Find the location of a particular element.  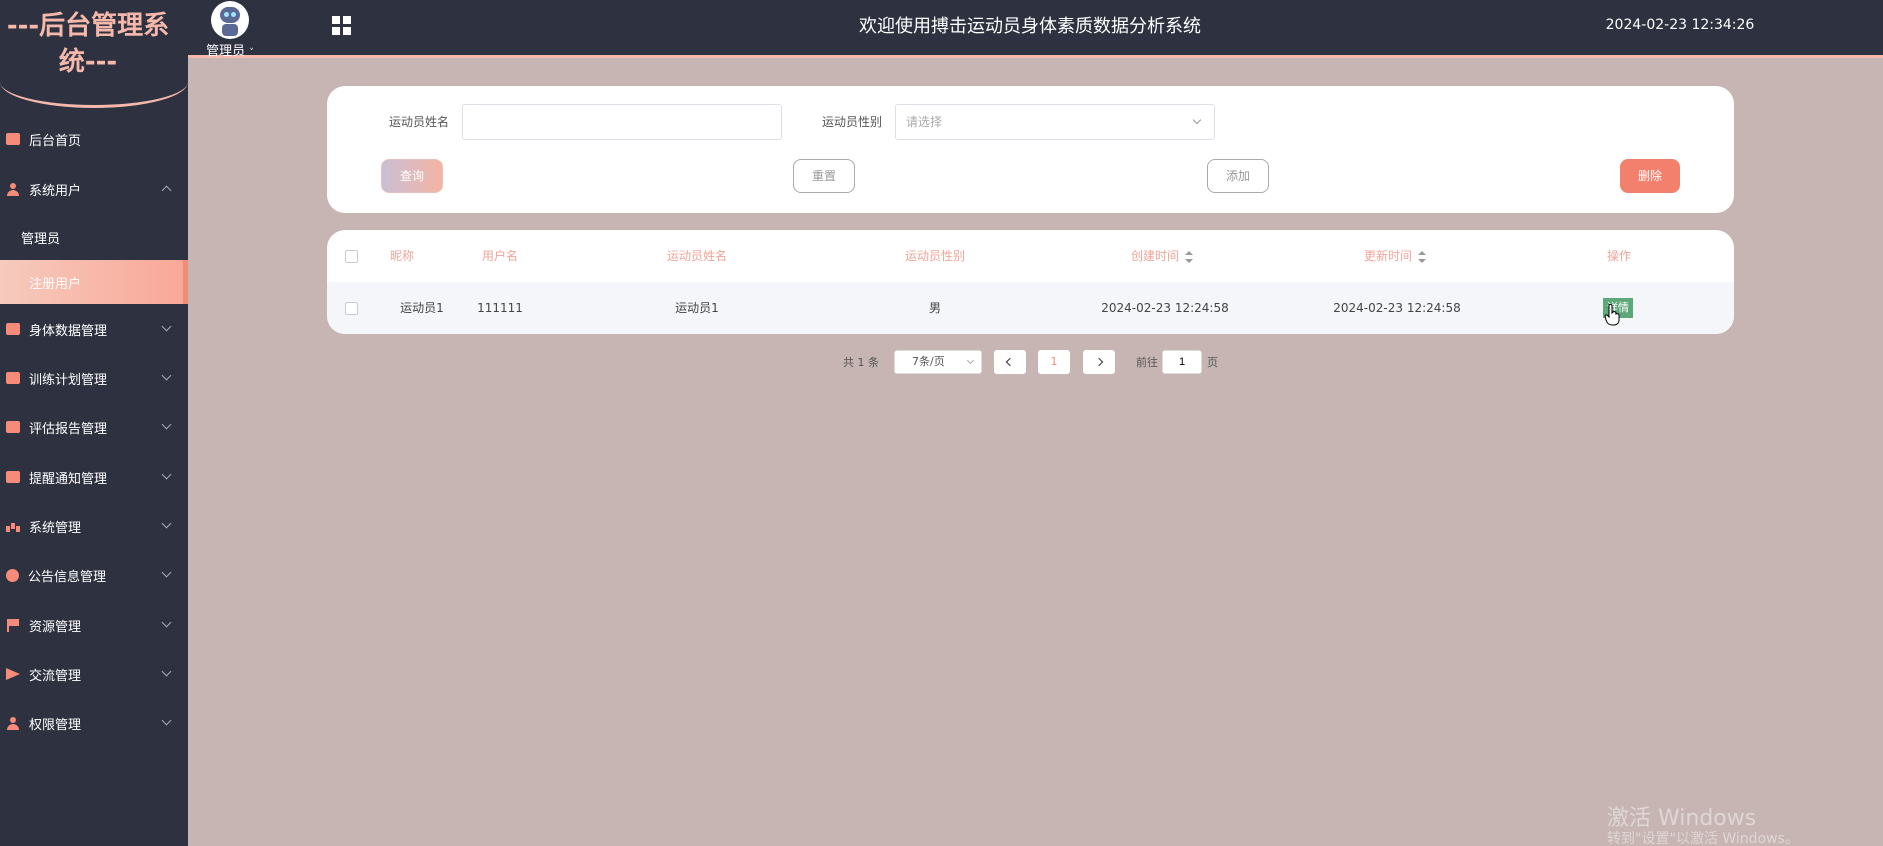

chevron-left-icon is located at coordinates (1010, 362).